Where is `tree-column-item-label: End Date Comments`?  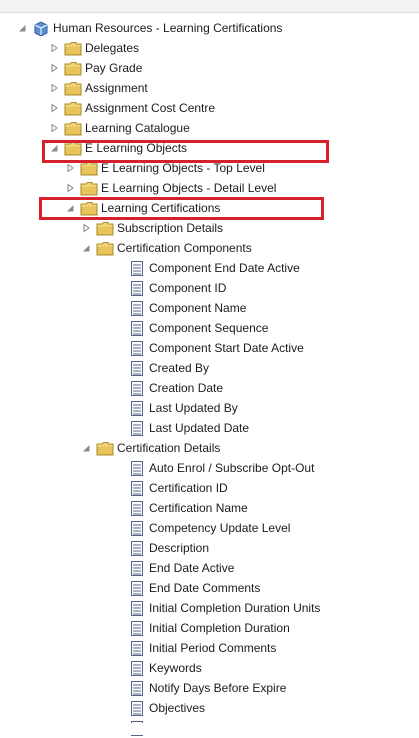 tree-column-item-label: End Date Comments is located at coordinates (205, 588).